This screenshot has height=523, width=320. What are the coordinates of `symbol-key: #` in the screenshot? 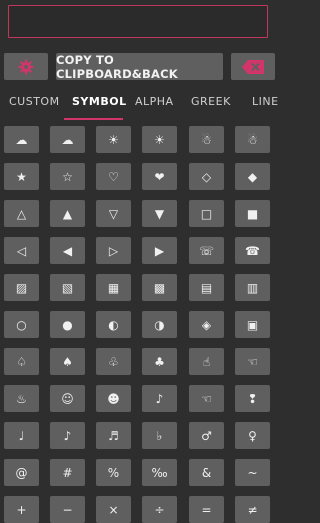 It's located at (67, 472).